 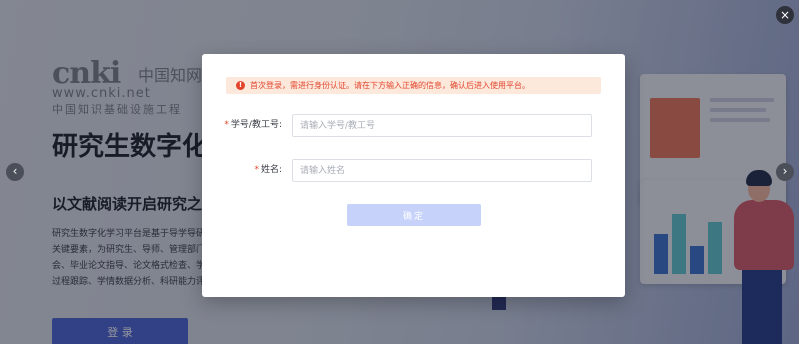 I want to click on student-id-label-text: 学号/教工号:, so click(x=256, y=125).